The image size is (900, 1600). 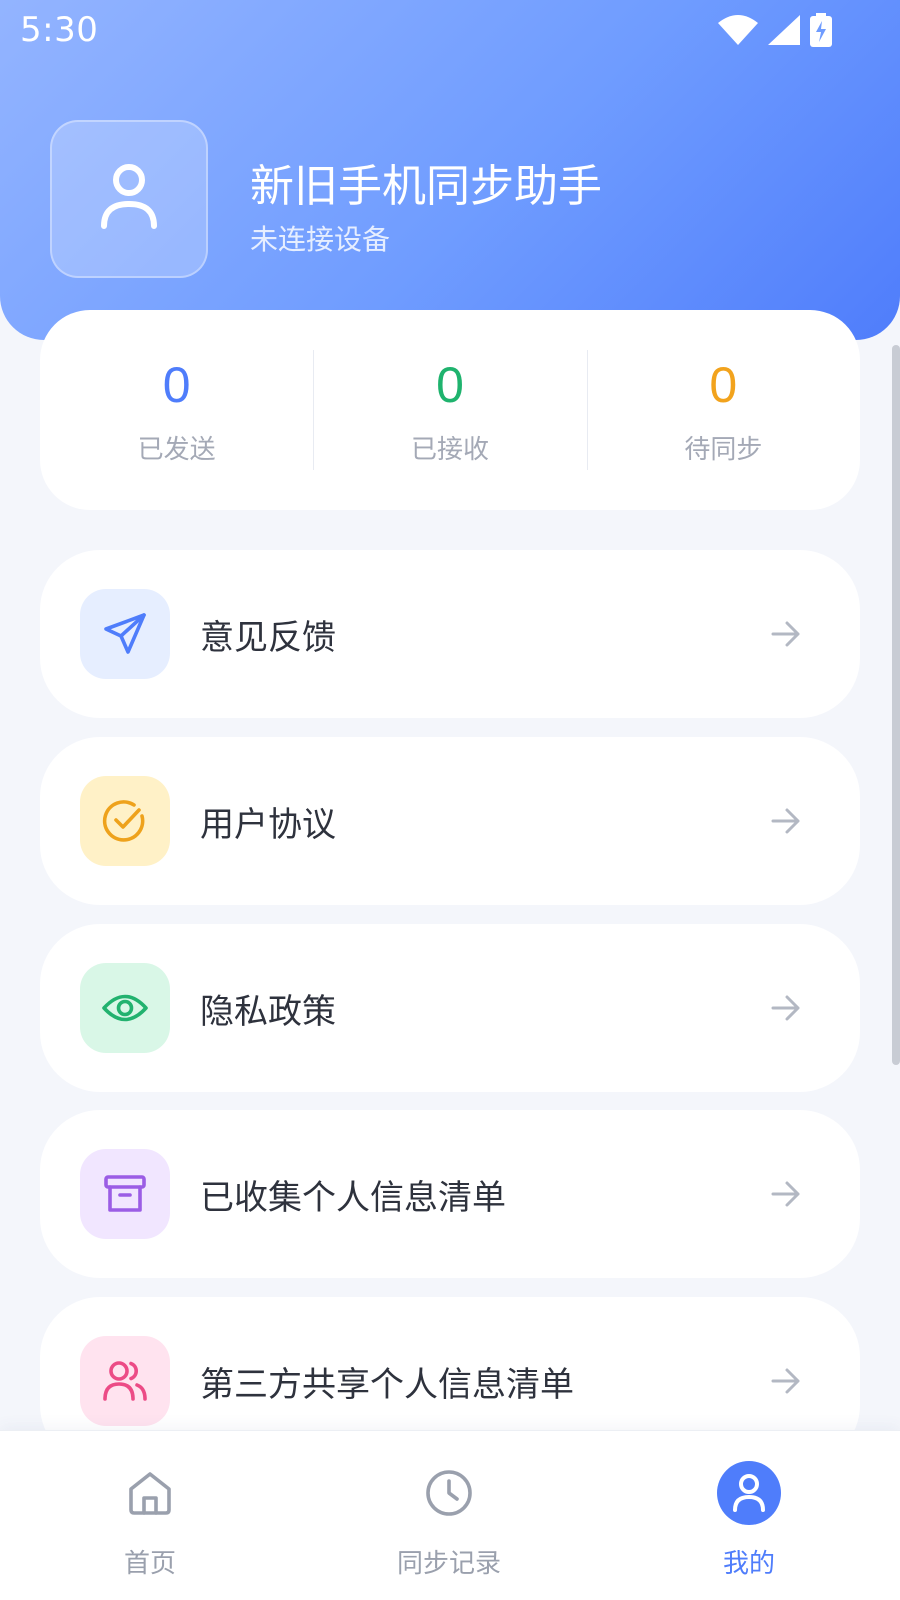 I want to click on nav-sync-history: 同步记录, so click(x=449, y=1521).